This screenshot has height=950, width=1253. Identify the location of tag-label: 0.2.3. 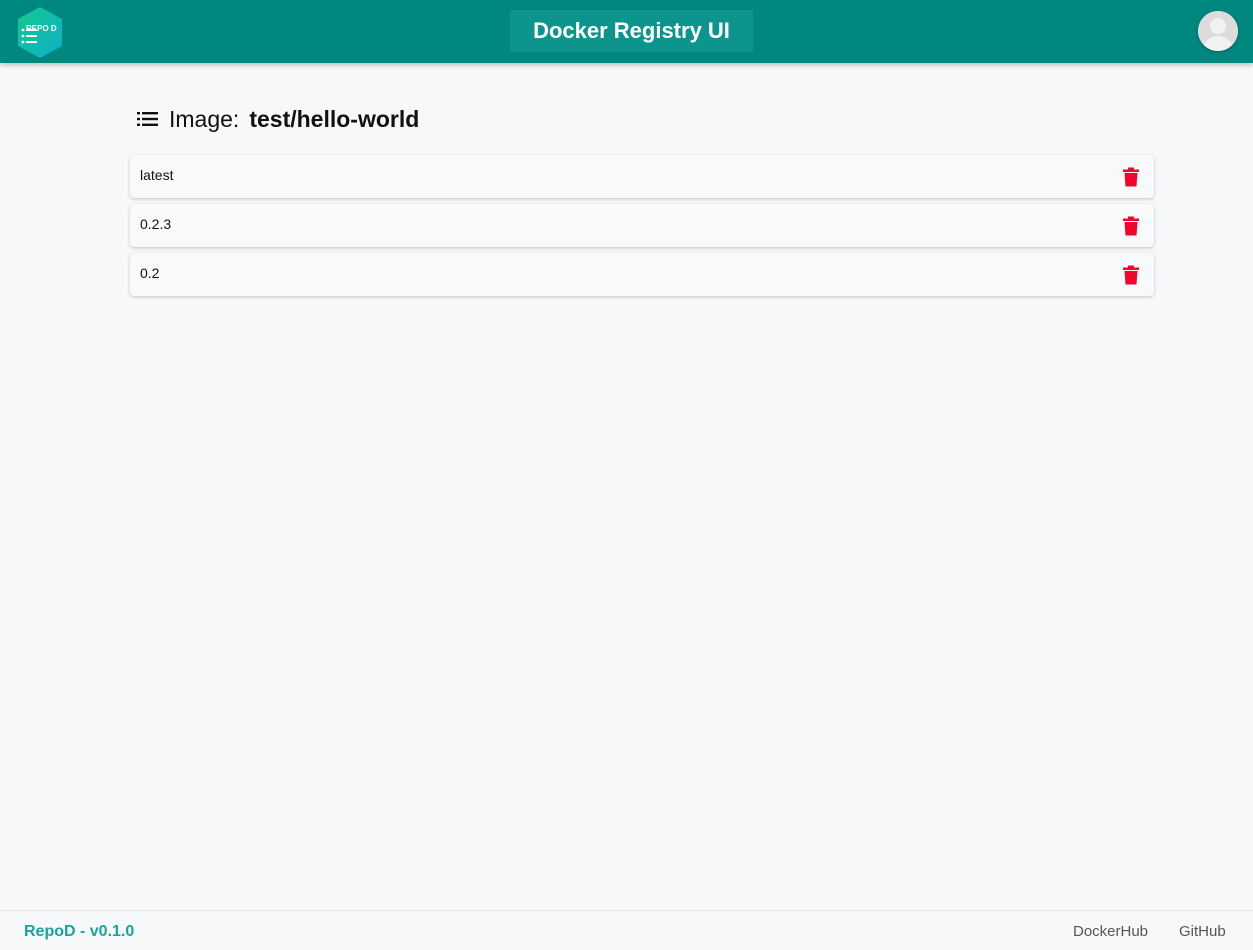
(156, 224).